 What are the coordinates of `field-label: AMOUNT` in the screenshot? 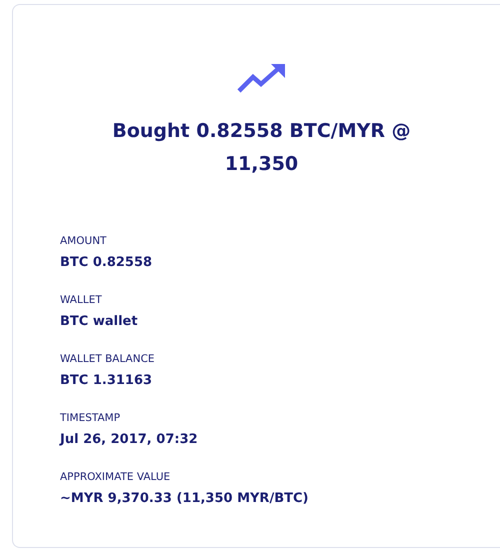 It's located at (83, 241).